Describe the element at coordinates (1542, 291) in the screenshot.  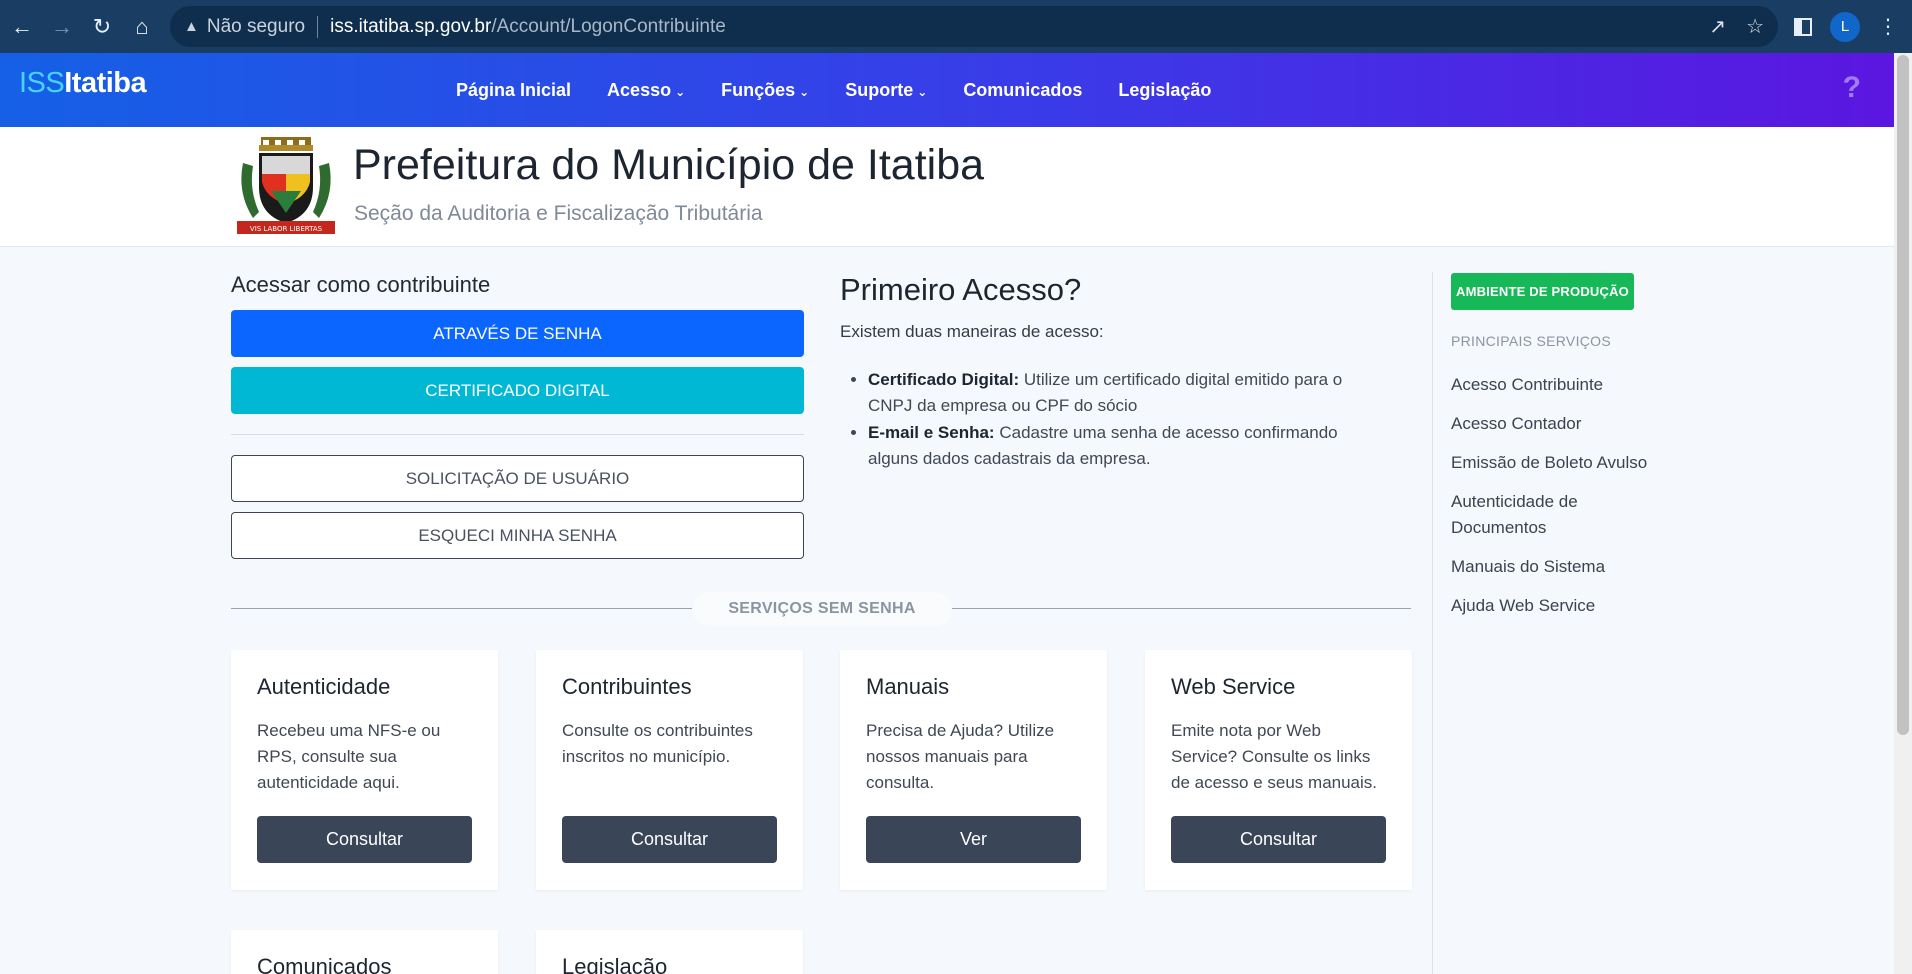
I see `production-environment-badge: AMBIENTE DE PRODUÇÃO` at that location.